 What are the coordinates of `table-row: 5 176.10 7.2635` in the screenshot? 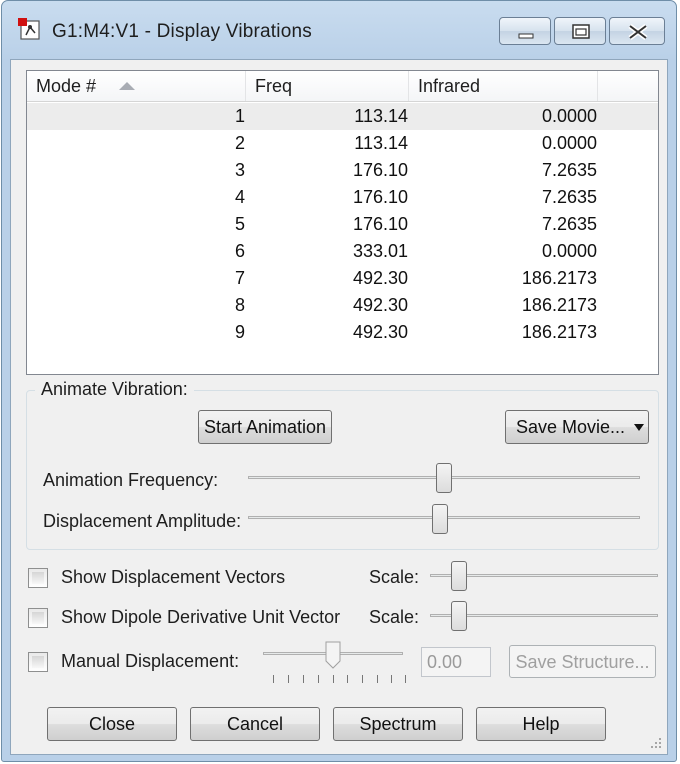 It's located at (342, 224).